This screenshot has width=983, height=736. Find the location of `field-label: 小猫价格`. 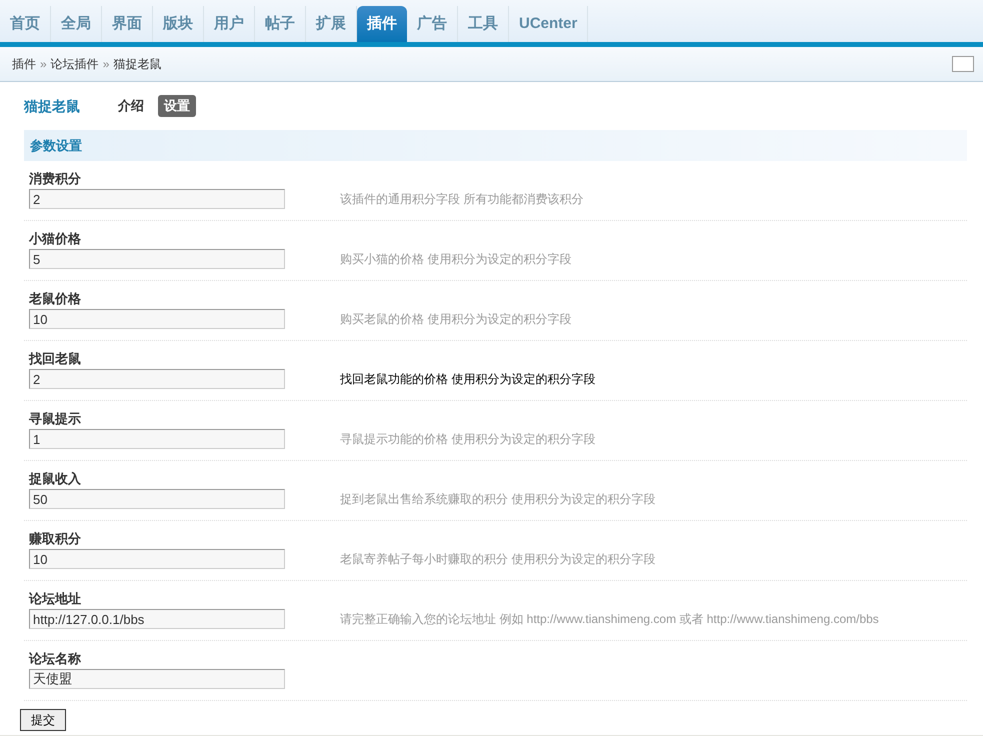

field-label: 小猫价格 is located at coordinates (55, 239).